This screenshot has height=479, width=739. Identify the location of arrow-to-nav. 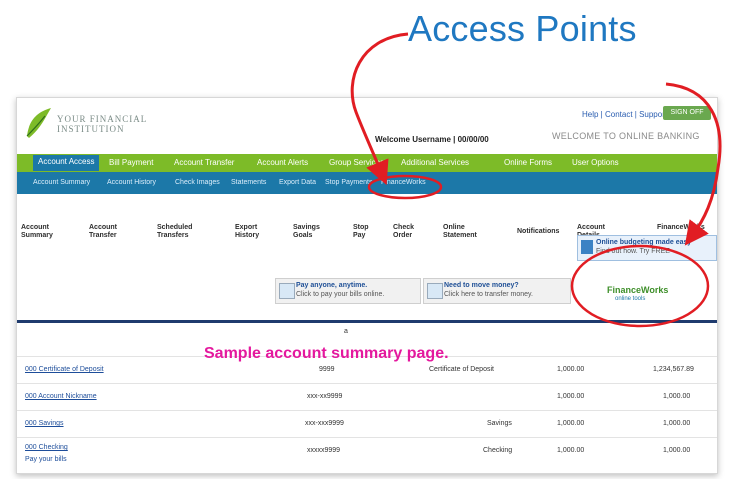
(379, 109).